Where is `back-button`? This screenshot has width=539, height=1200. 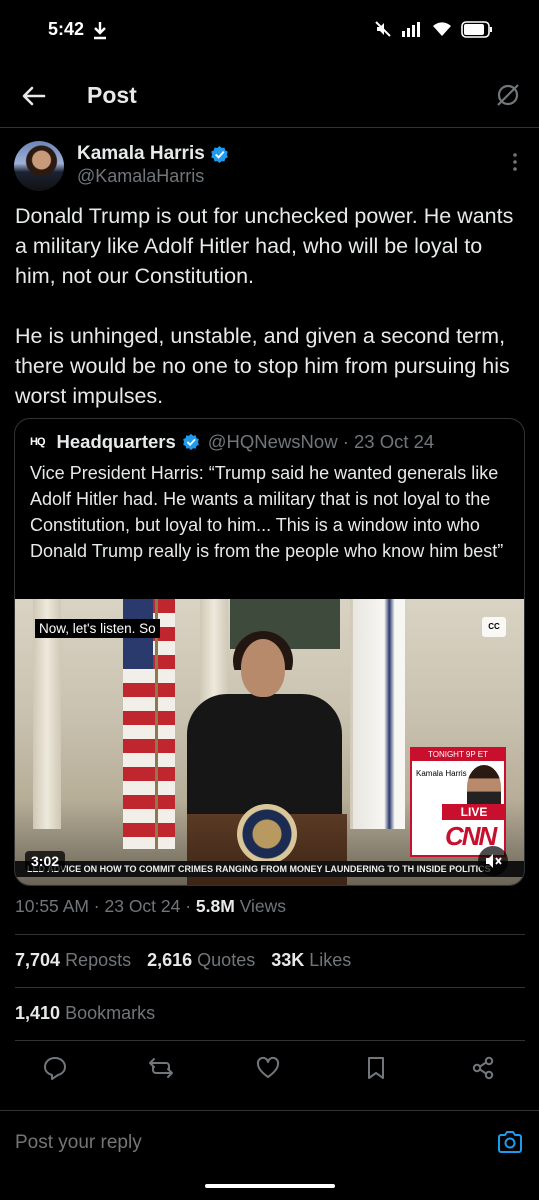
back-button is located at coordinates (34, 96).